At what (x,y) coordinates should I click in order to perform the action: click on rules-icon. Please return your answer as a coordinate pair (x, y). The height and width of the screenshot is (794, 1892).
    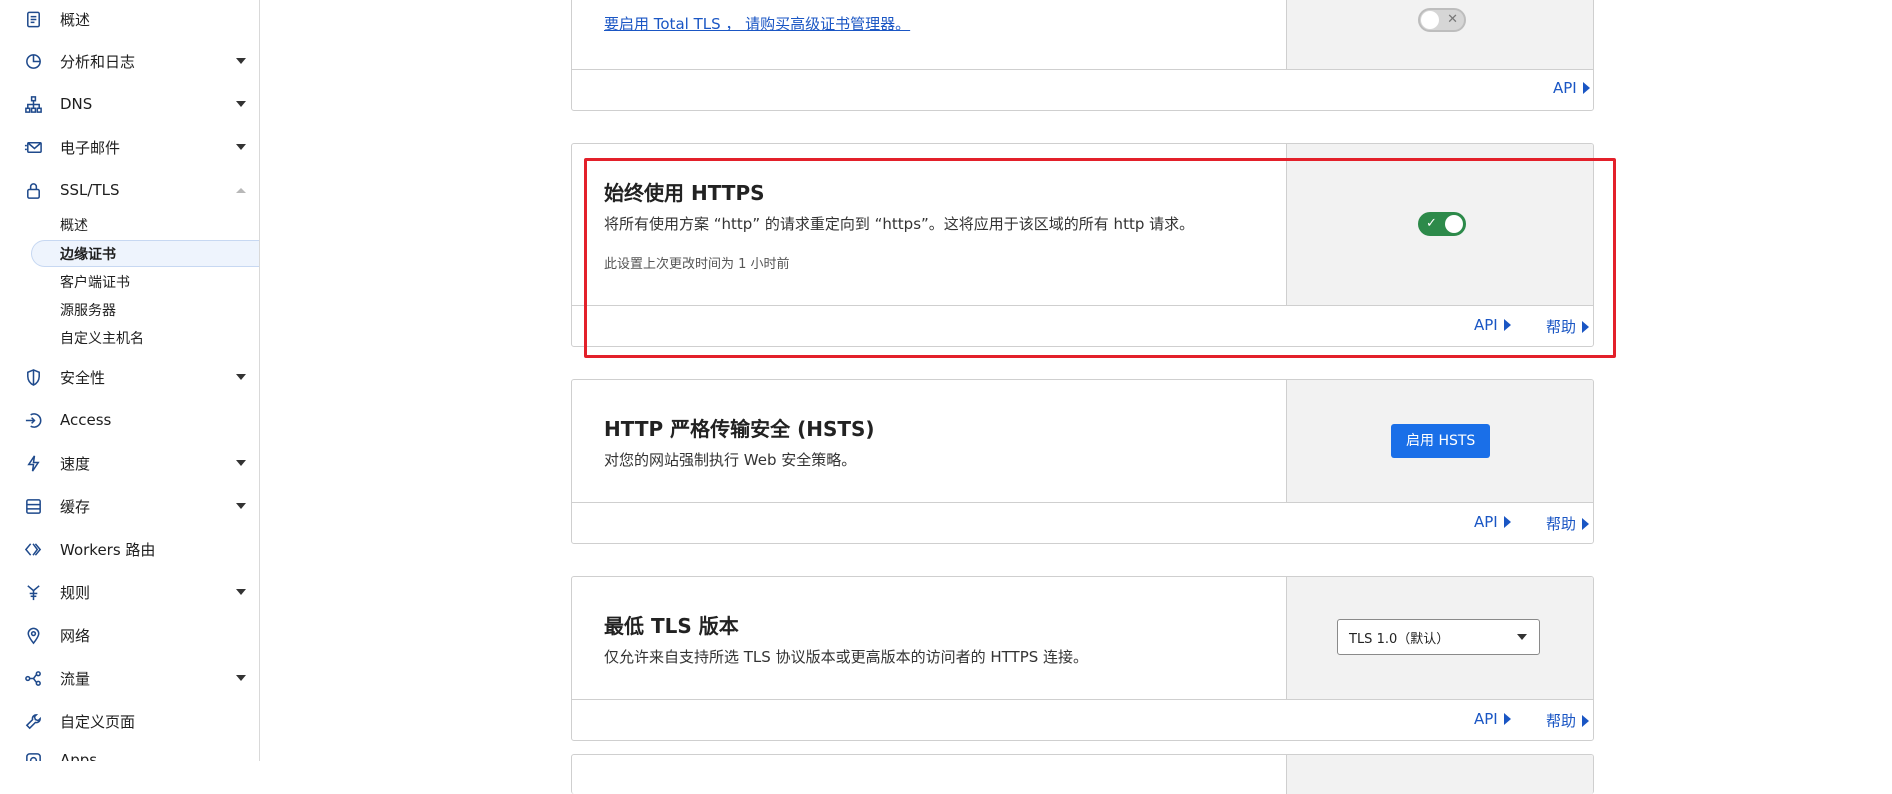
    Looking at the image, I should click on (33, 592).